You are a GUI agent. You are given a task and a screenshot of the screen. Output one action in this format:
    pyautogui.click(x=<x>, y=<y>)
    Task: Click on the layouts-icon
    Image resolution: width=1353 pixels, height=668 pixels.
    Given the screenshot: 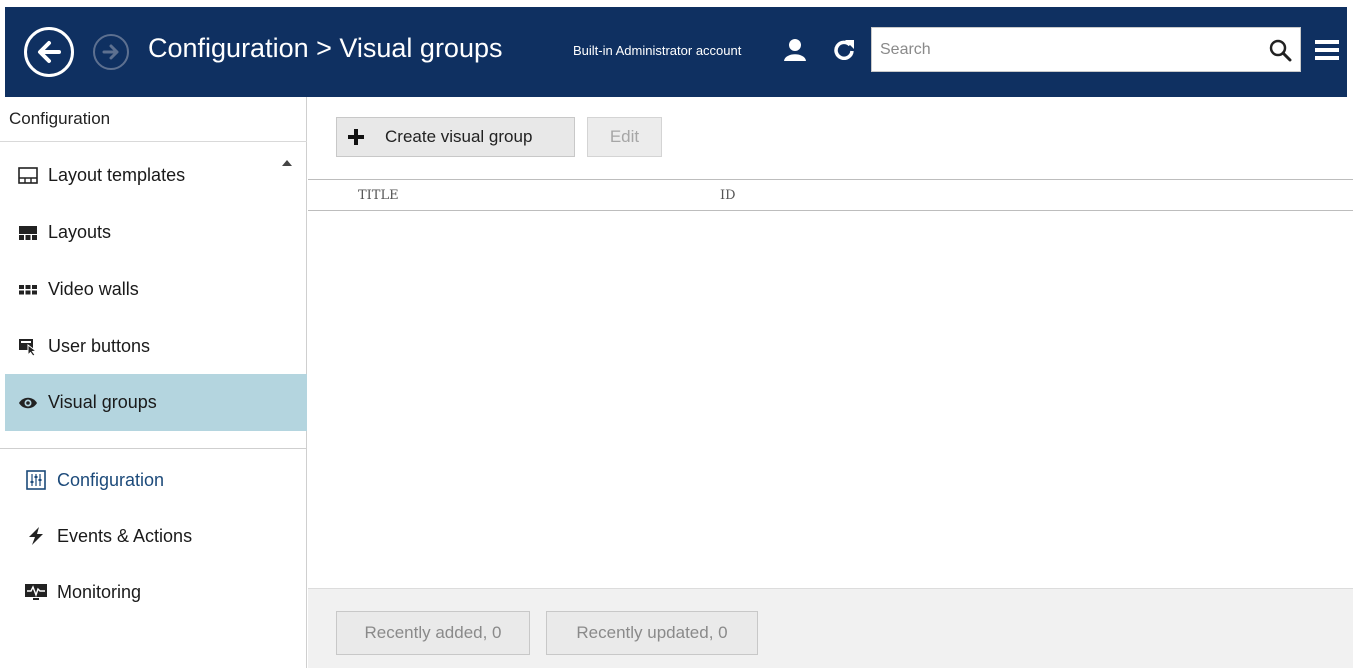 What is the action you would take?
    pyautogui.click(x=28, y=233)
    